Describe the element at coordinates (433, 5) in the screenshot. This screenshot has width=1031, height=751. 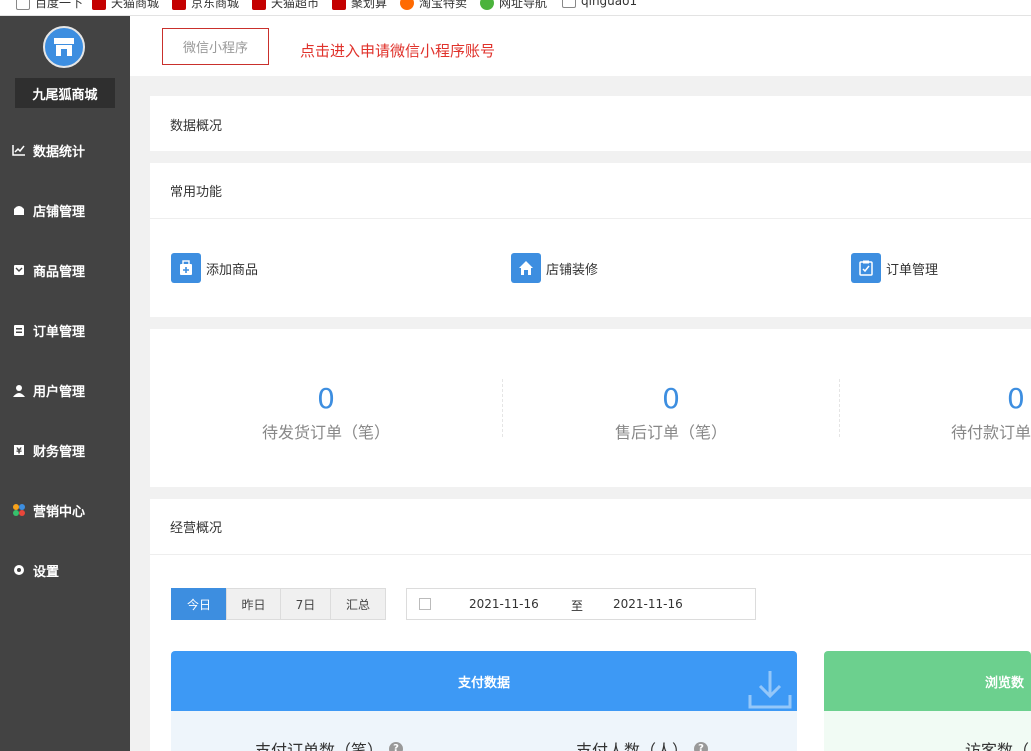
I see `bookmark-item: 淘宝特卖` at that location.